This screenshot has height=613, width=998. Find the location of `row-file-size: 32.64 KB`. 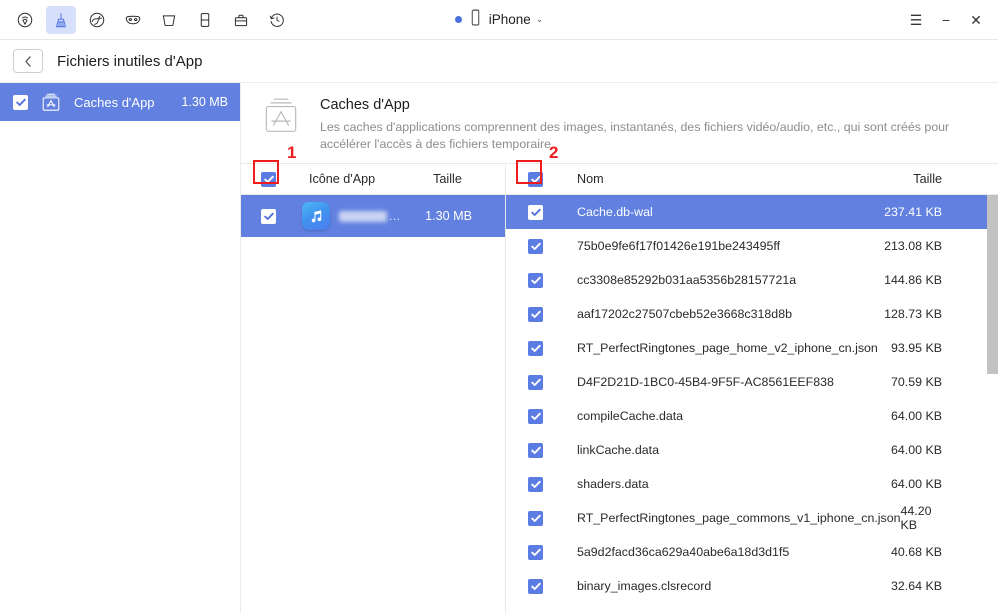

row-file-size: 32.64 KB is located at coordinates (916, 586).